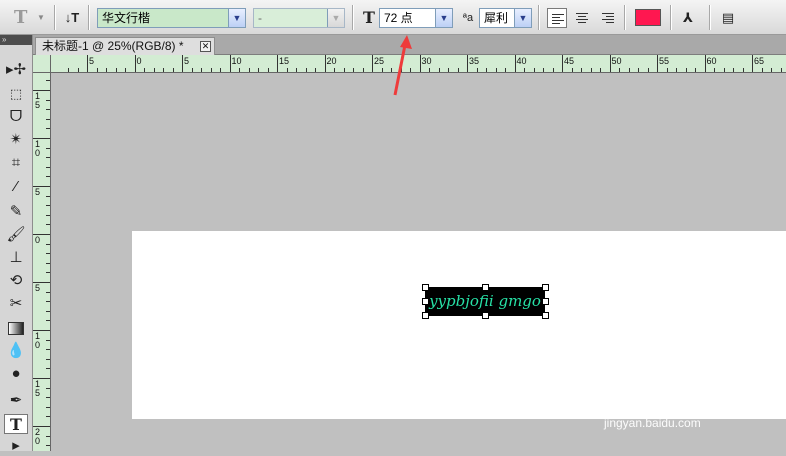 This screenshot has width=786, height=456. I want to click on close-icon: ✕, so click(205, 46).